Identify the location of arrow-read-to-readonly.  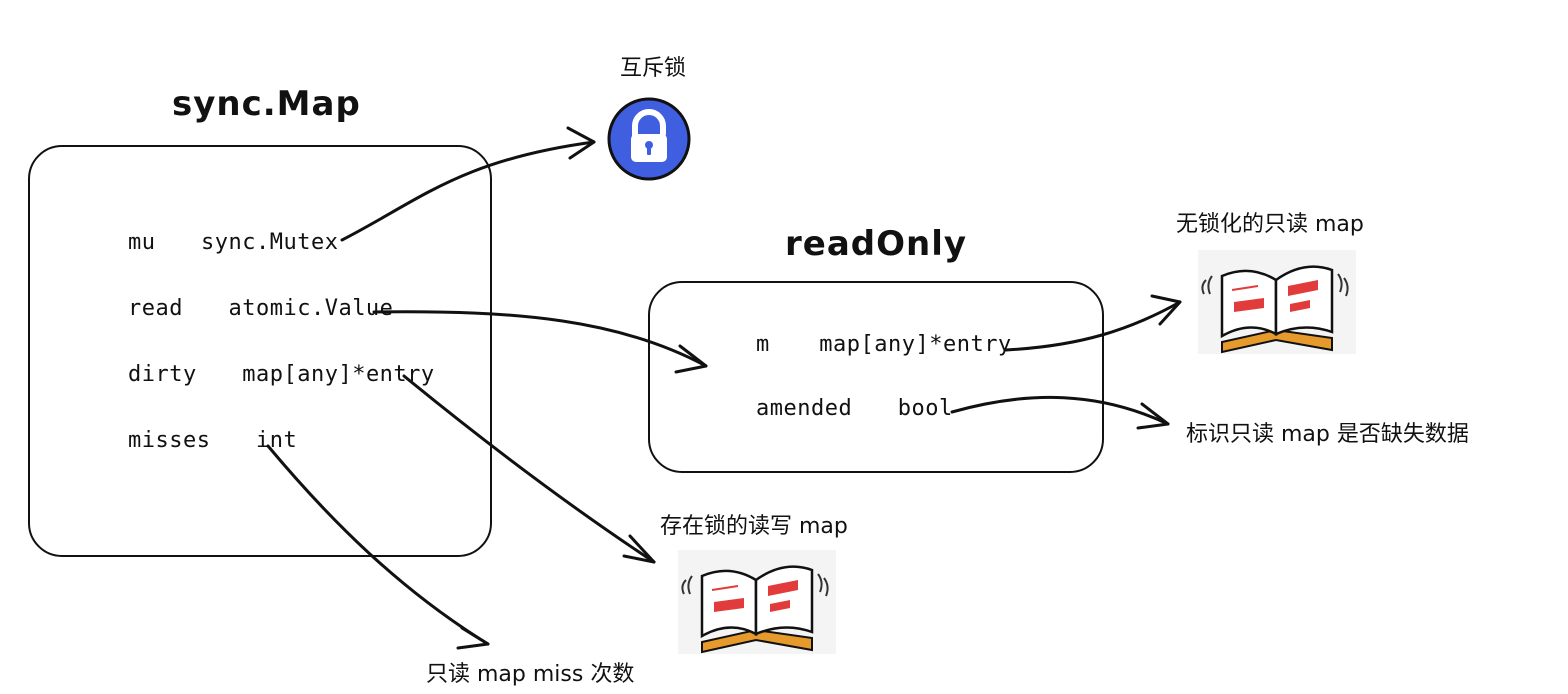
(540, 339).